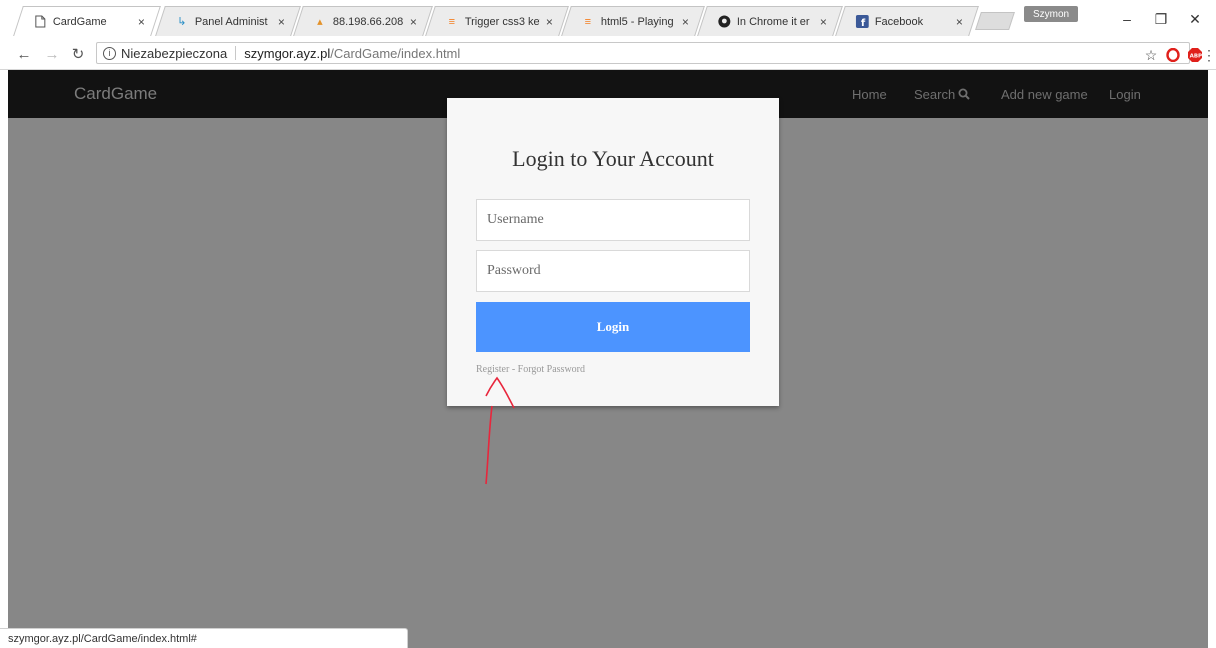 Image resolution: width=1216 pixels, height=648 pixels. I want to click on password-input, so click(613, 271).